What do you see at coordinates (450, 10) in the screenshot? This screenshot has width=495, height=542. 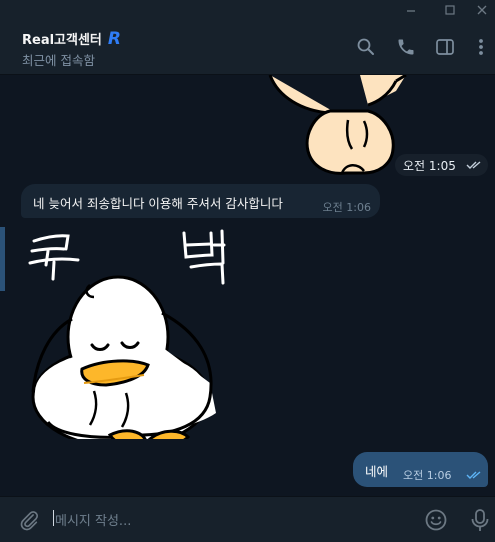 I see `maximize-icon` at bounding box center [450, 10].